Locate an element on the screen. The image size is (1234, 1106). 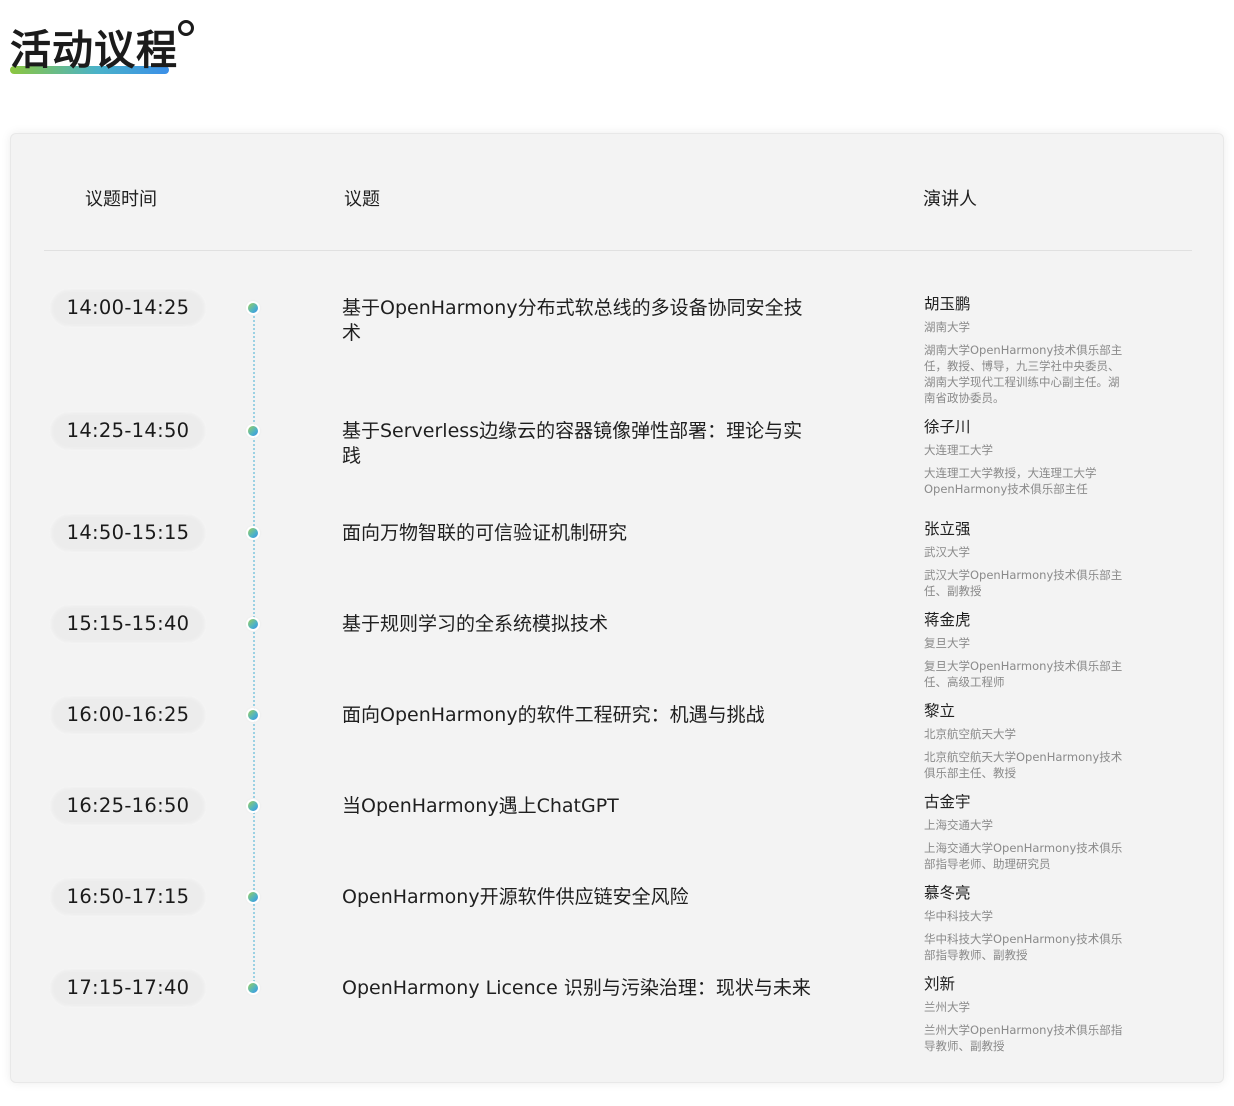
time-pill: 16:00-16:25 is located at coordinates (128, 715).